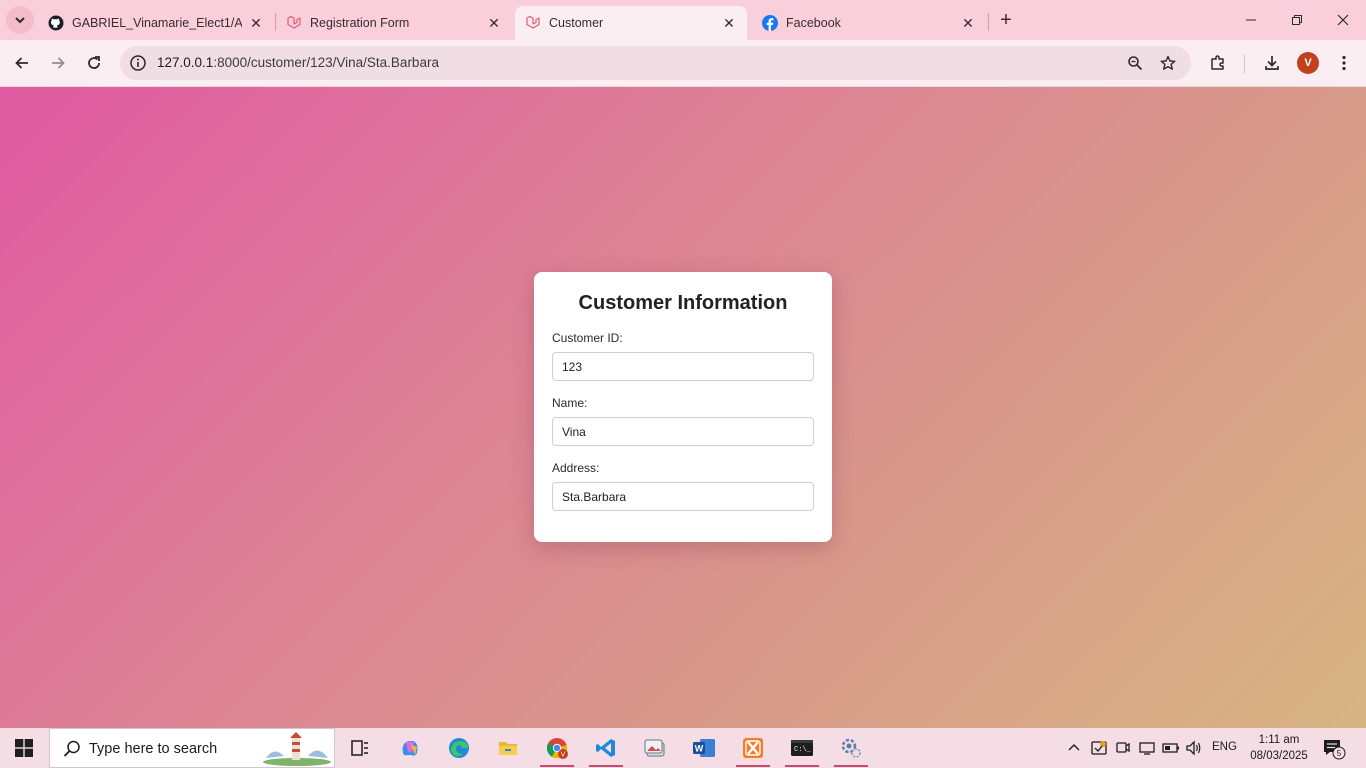  What do you see at coordinates (1168, 63) in the screenshot?
I see `bookmark-star-icon` at bounding box center [1168, 63].